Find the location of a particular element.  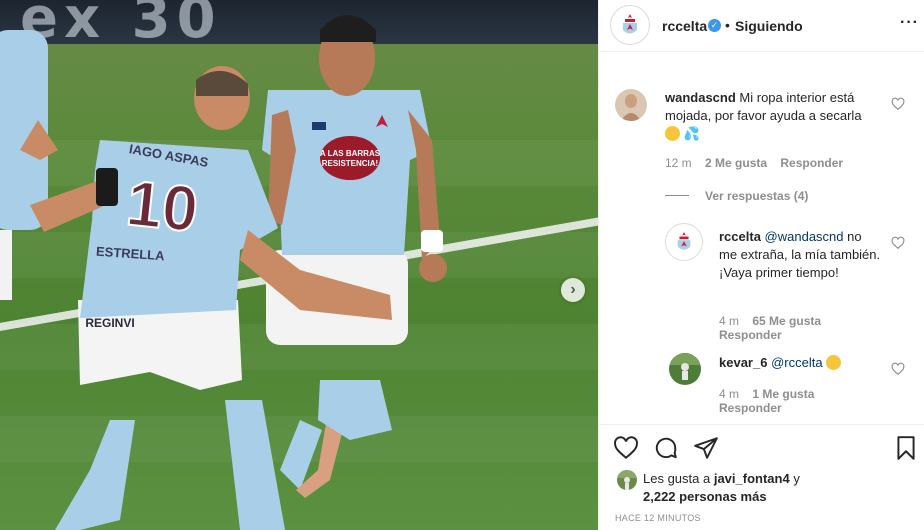

reply-username: kevar_6 is located at coordinates (743, 362).